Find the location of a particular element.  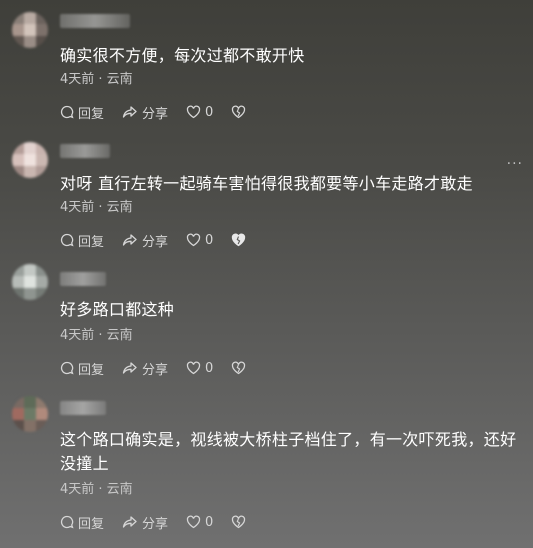

comment-text: 确实很不方便，每次过都不敢开快 is located at coordinates (182, 55).